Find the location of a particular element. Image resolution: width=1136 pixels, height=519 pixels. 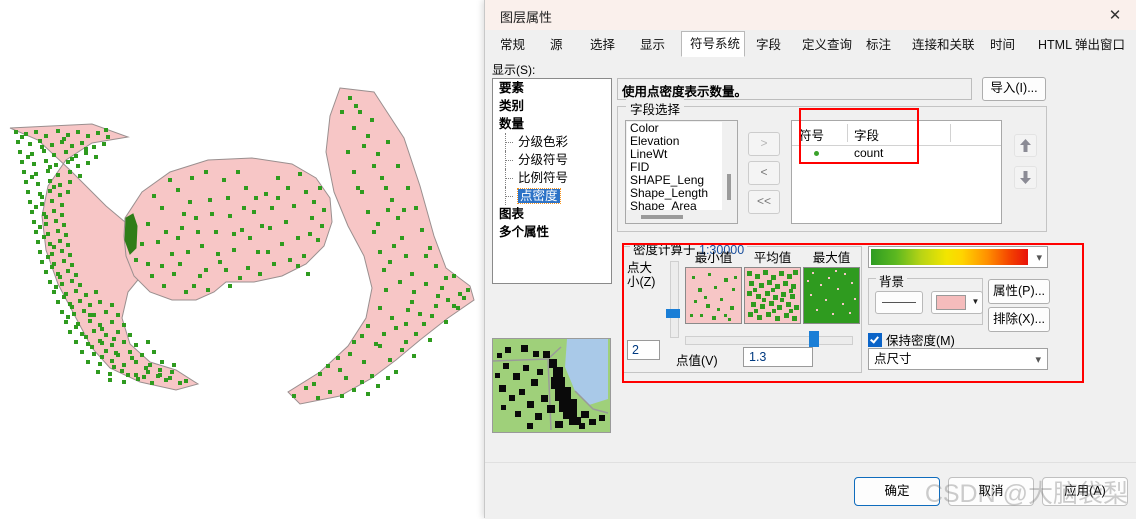

swatch-mean: 平均值 is located at coordinates (772, 285).